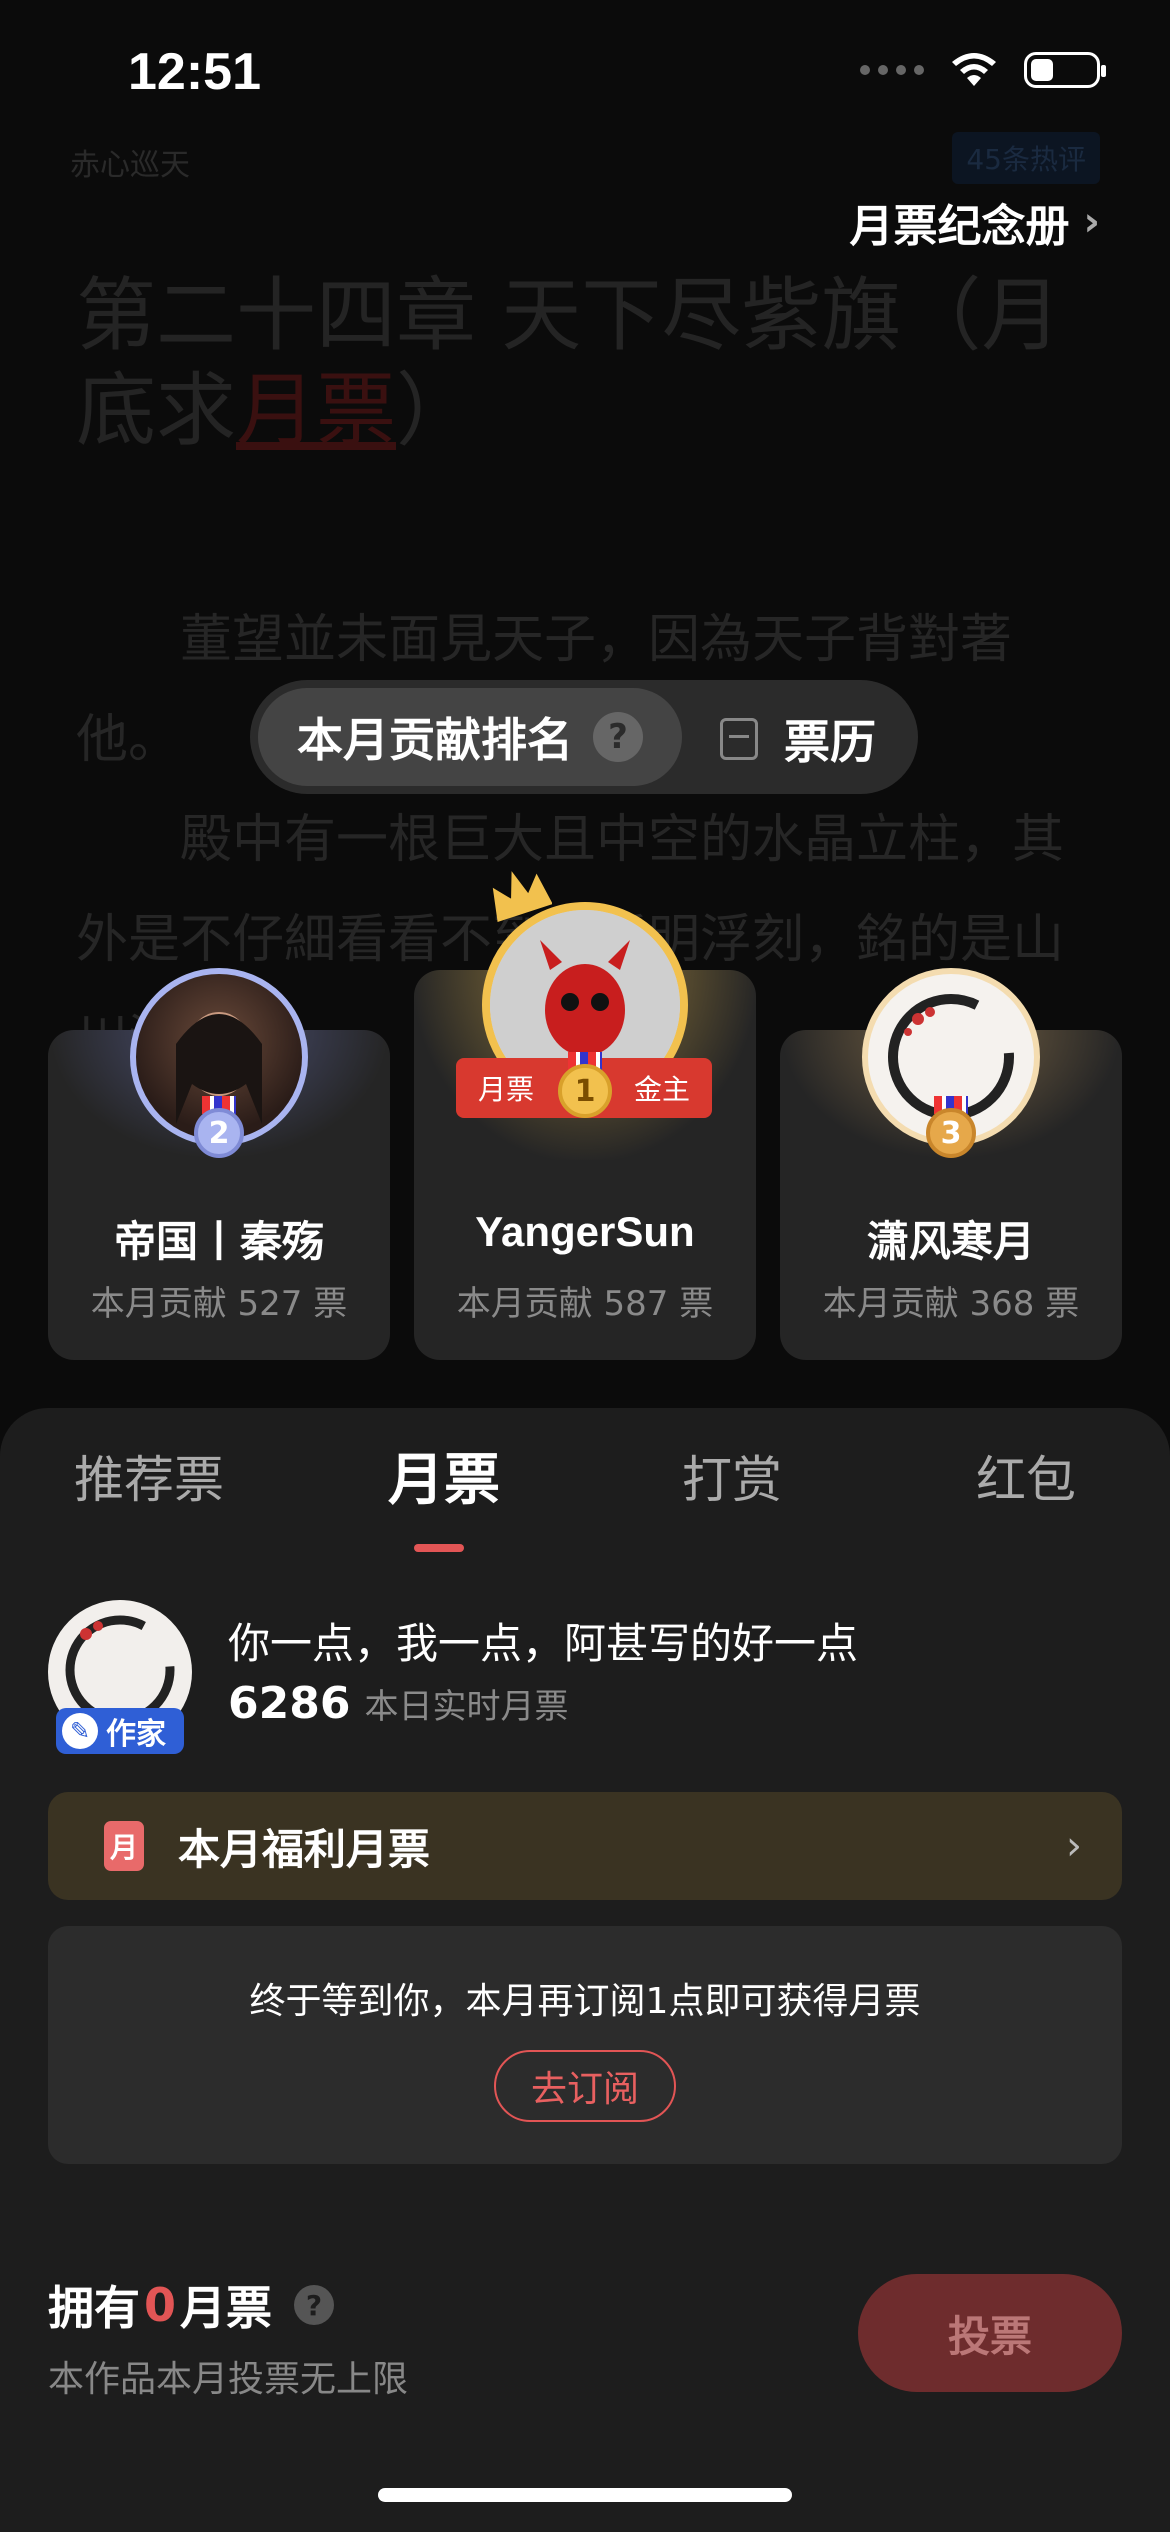  I want to click on ranking-contribution: 本月贡献 527 票, so click(219, 1304).